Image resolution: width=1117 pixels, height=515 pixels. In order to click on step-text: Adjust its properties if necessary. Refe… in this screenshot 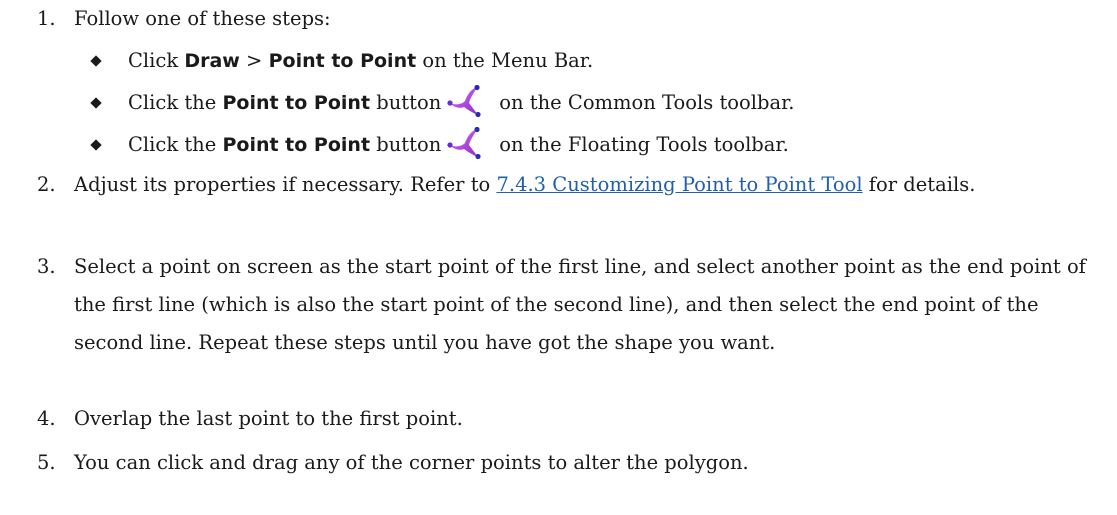, I will do `click(525, 184)`.